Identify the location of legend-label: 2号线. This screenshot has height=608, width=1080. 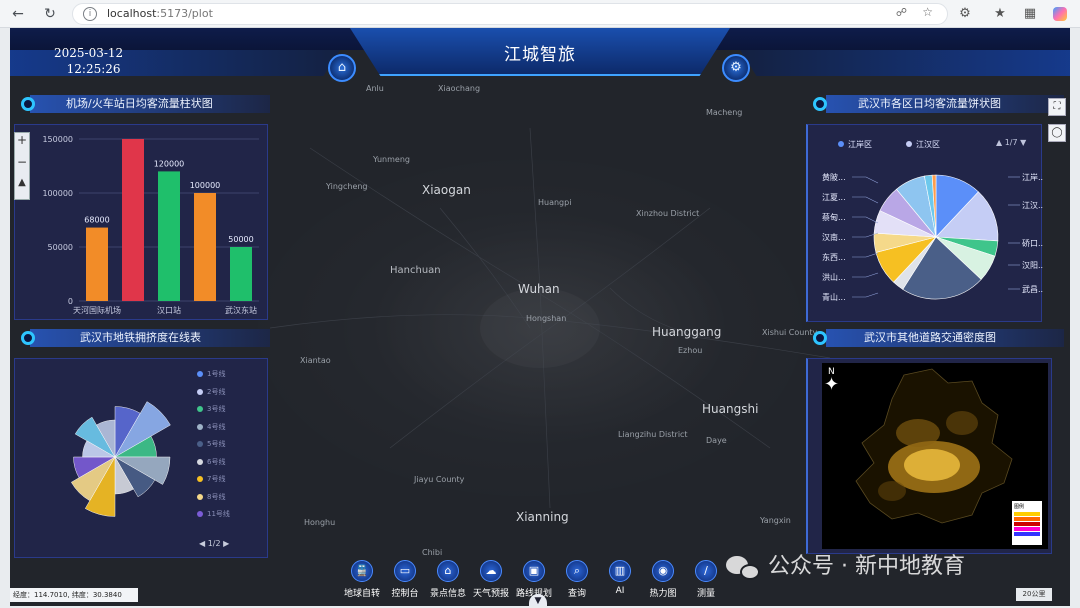
(216, 391).